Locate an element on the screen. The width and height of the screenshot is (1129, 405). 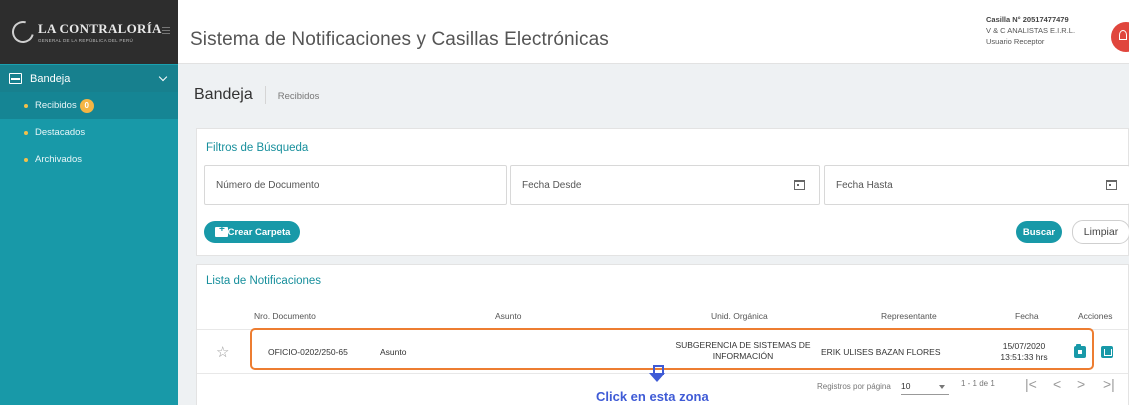
column-header-representative: Representante is located at coordinates (909, 316).